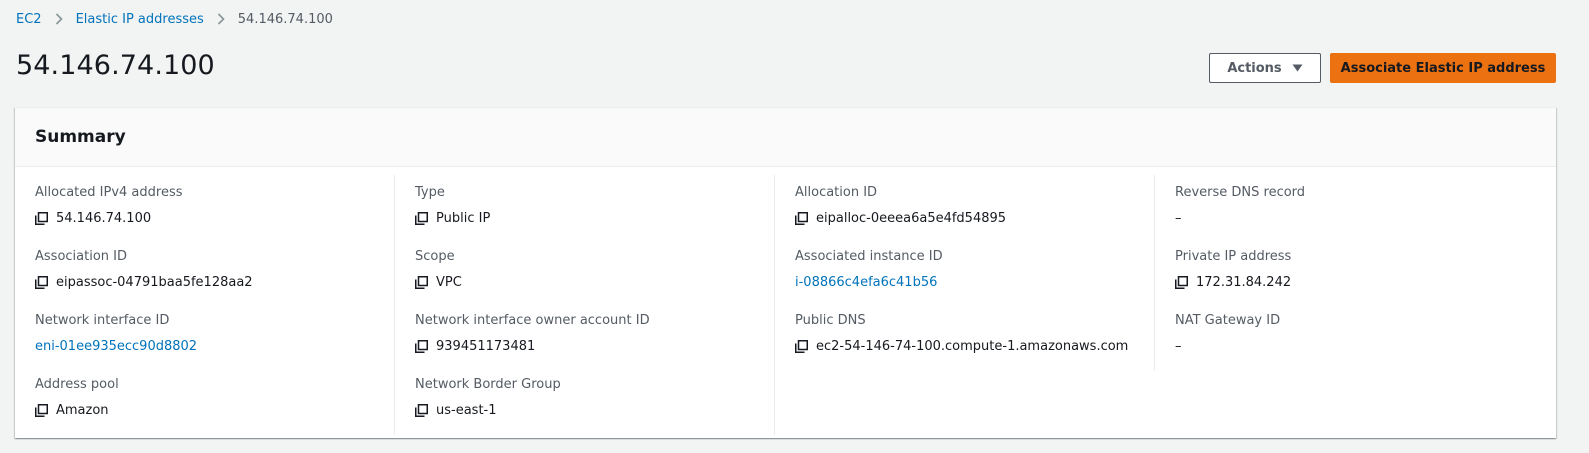  I want to click on associate-elastic-ip-button: Associate Elastic IP address, so click(1443, 68).